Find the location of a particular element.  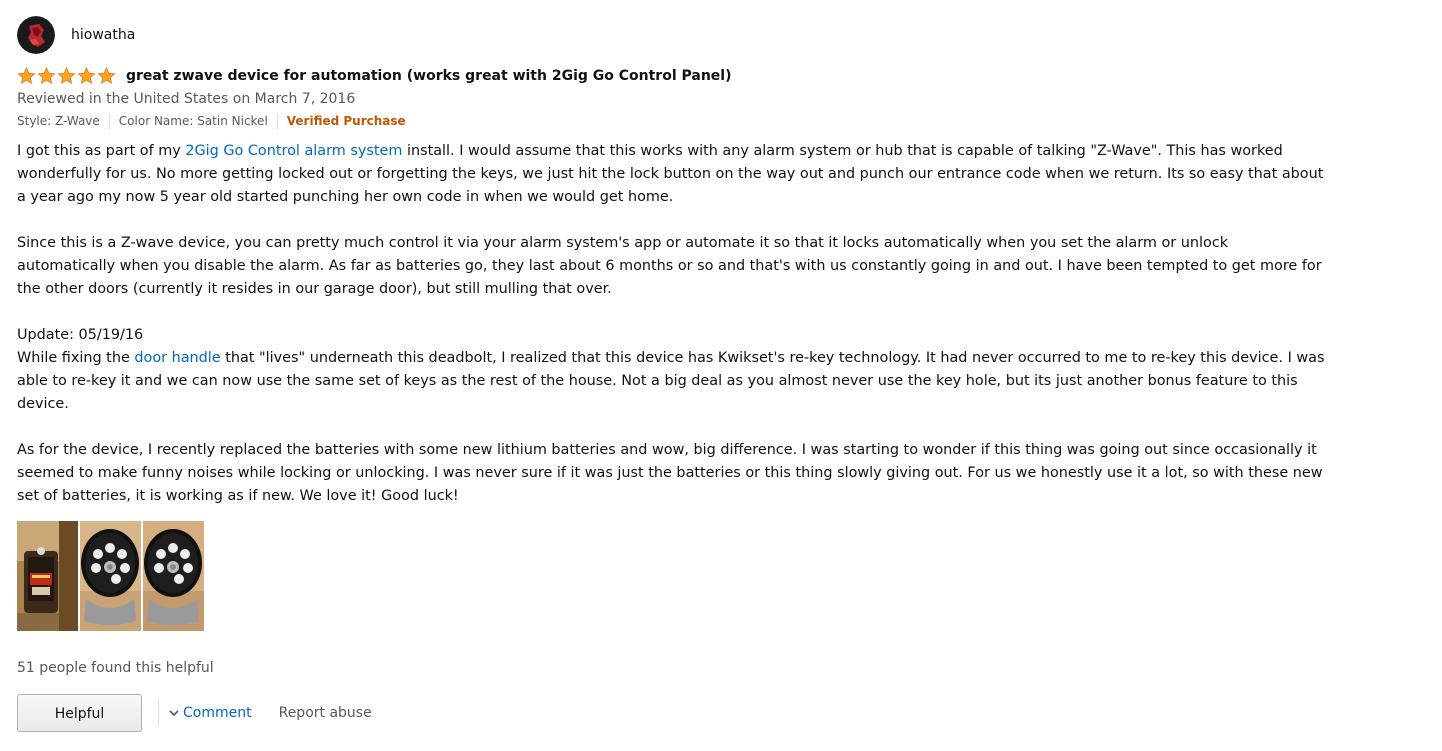

star-rating is located at coordinates (66, 76).